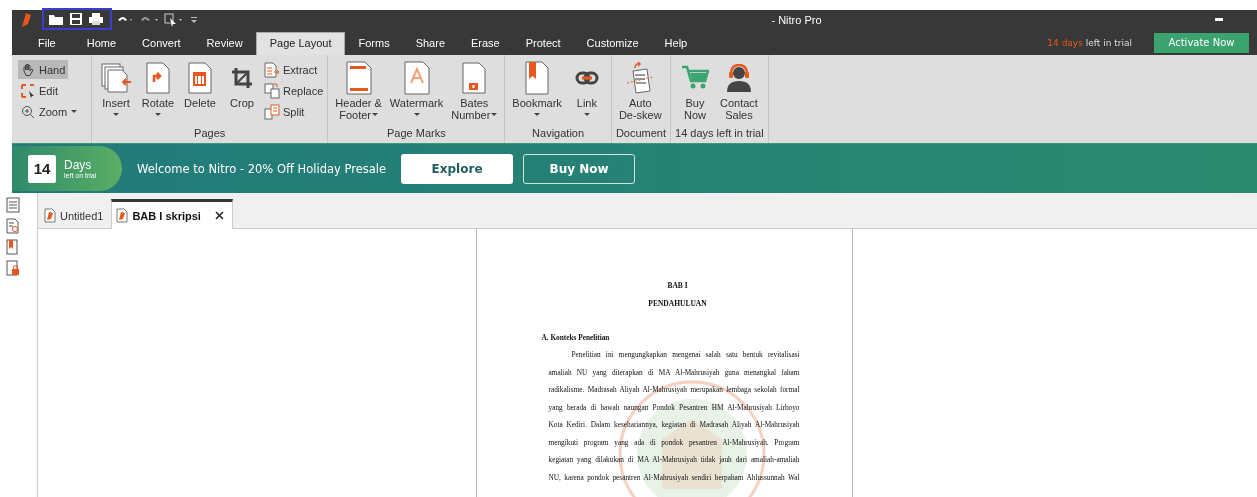 This screenshot has height=497, width=1257. I want to click on tool-button: Edit, so click(39, 90).